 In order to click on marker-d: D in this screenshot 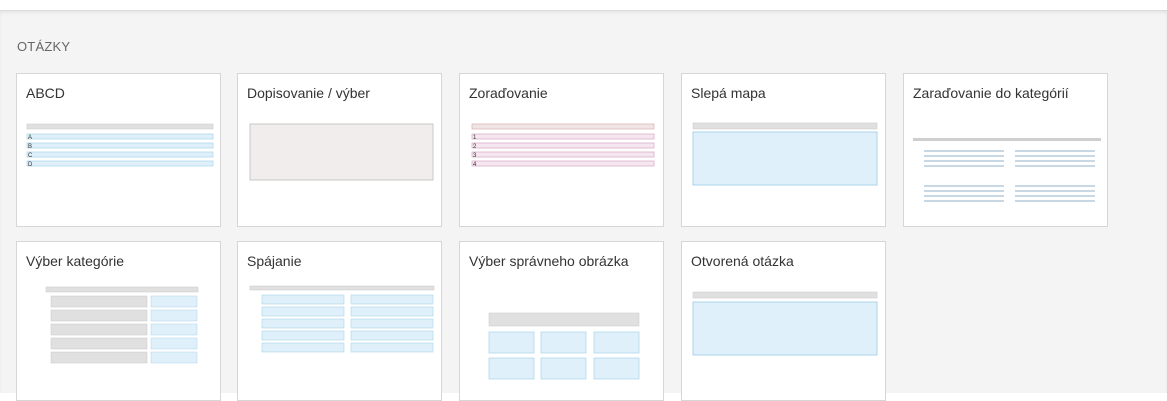, I will do `click(30, 165)`.